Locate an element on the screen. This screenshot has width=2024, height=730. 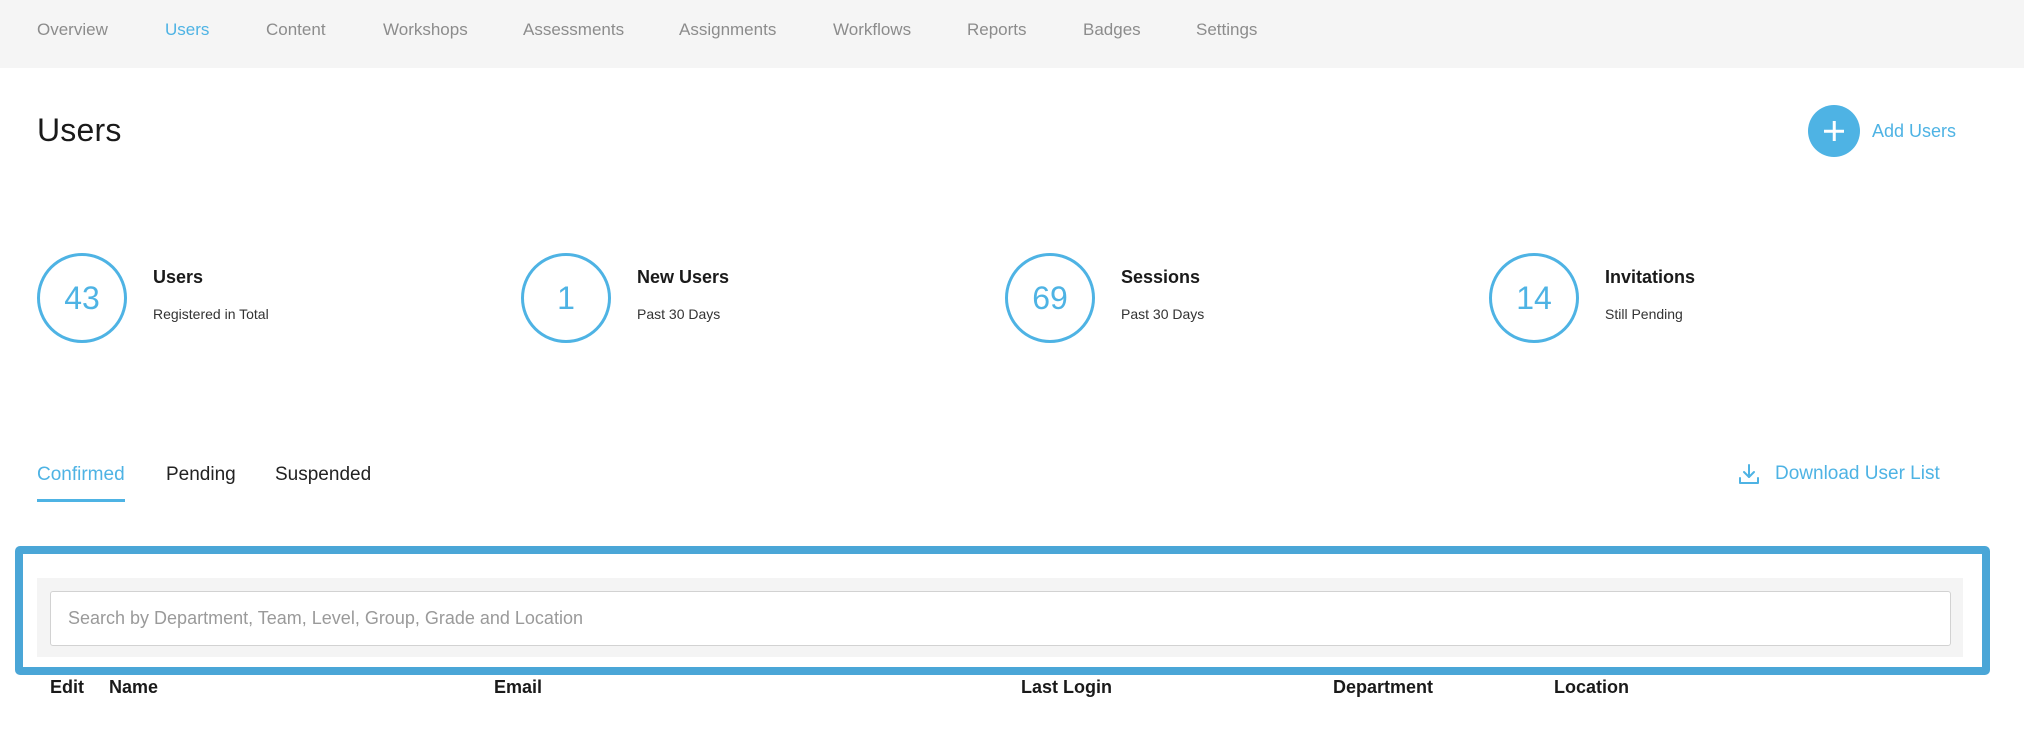
stat-invitations: 14 Invitations Still Pending is located at coordinates (1592, 298).